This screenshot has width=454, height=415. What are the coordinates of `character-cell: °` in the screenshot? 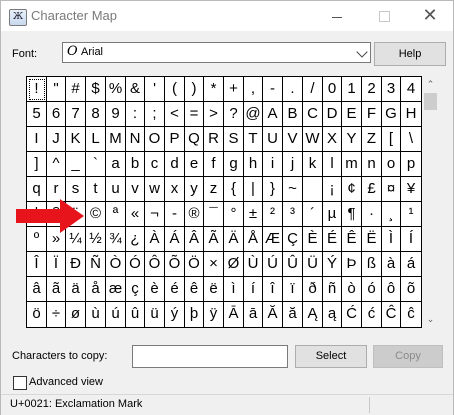 It's located at (234, 214).